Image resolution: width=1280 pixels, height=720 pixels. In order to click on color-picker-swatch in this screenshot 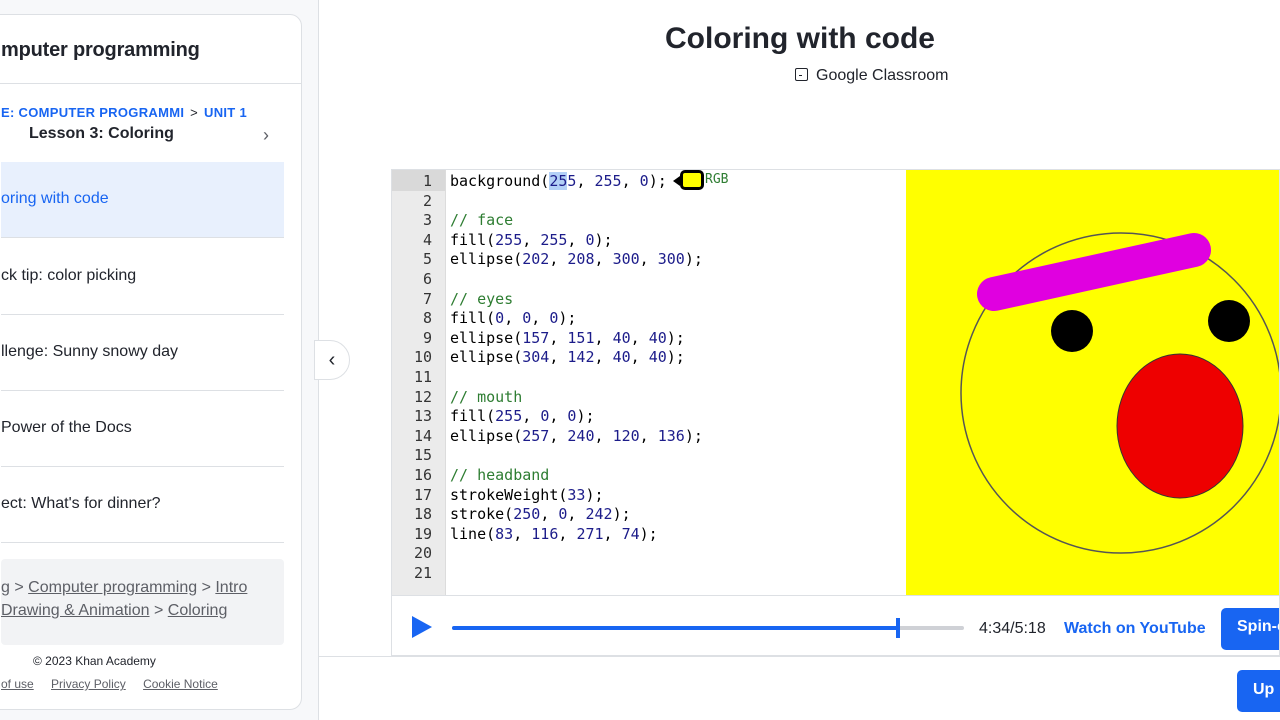, I will do `click(692, 180)`.